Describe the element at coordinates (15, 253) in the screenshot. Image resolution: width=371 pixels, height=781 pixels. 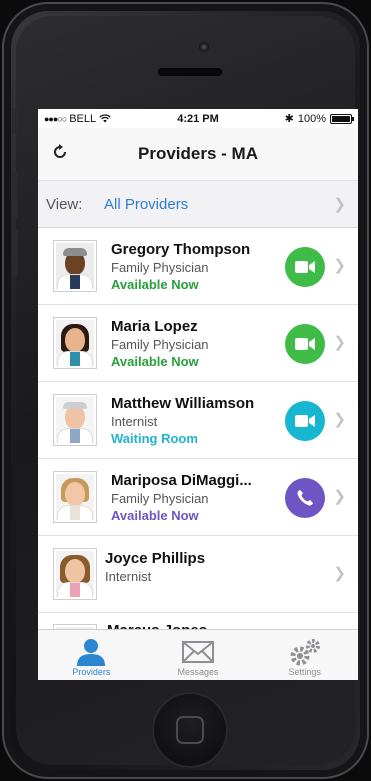
I see `volume-down-button` at that location.